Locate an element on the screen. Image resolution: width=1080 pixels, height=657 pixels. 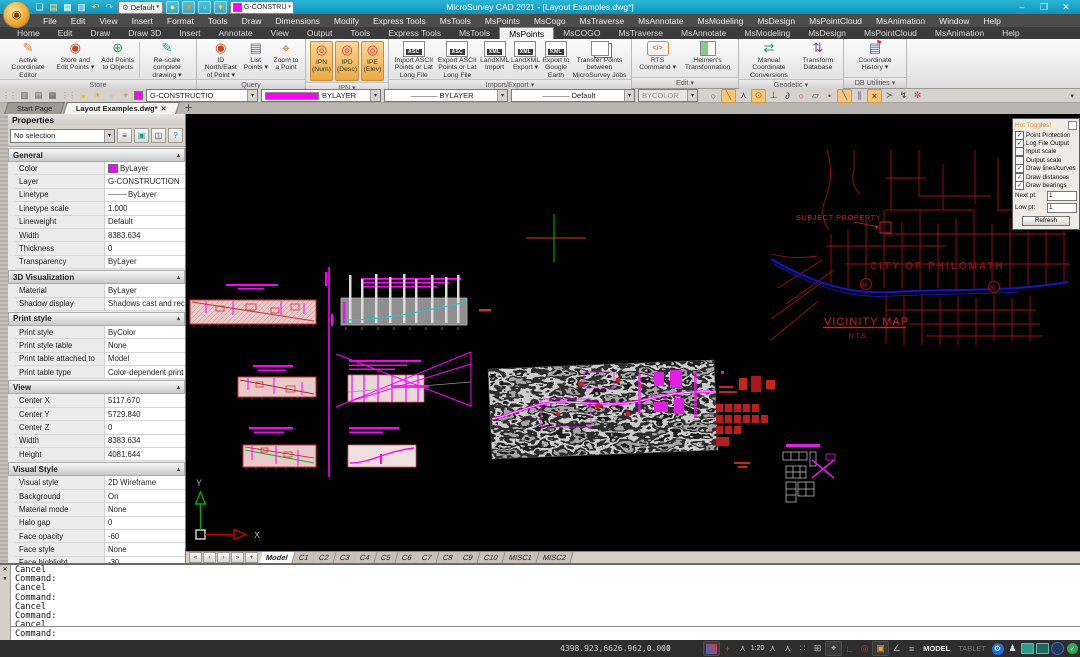
perpendicular-snap-icon is located at coordinates (773, 96).